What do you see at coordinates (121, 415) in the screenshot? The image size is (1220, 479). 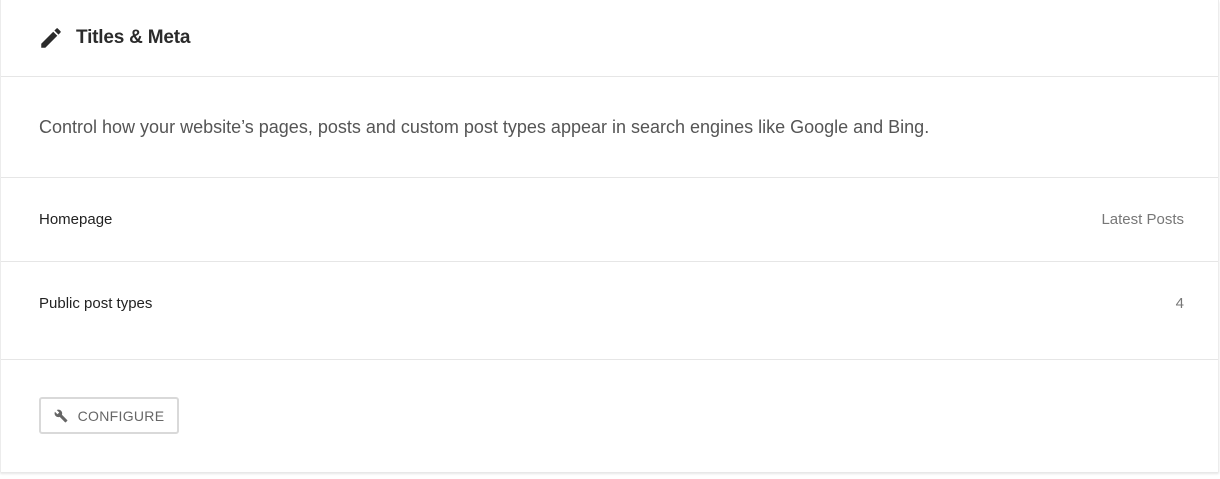 I see `configure-button-label: CONFIGURE` at bounding box center [121, 415].